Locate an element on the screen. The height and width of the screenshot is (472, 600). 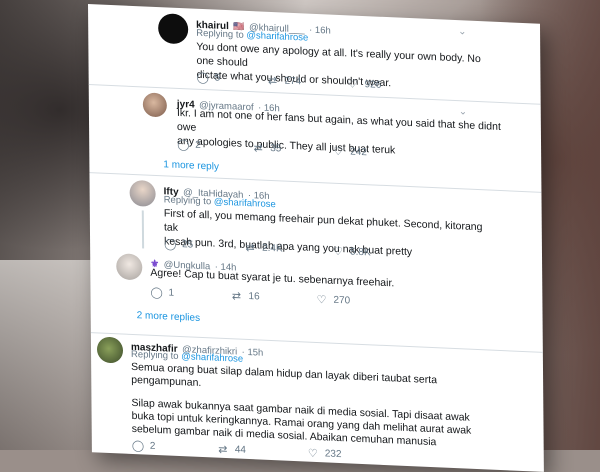
like-count: 926 is located at coordinates (373, 85).